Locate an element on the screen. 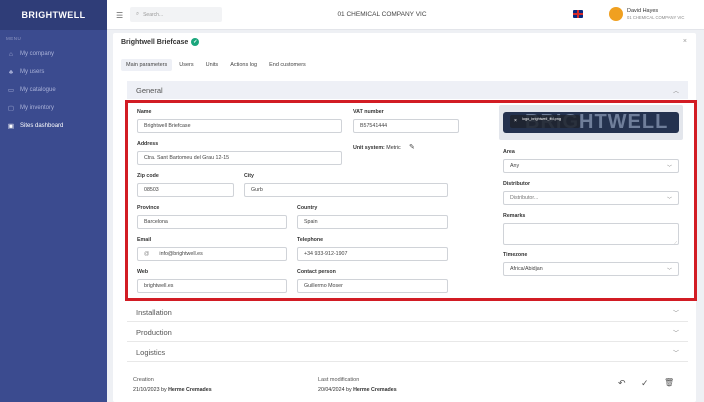 The width and height of the screenshot is (704, 402). inventory-icon: ▢ is located at coordinates (11, 108).